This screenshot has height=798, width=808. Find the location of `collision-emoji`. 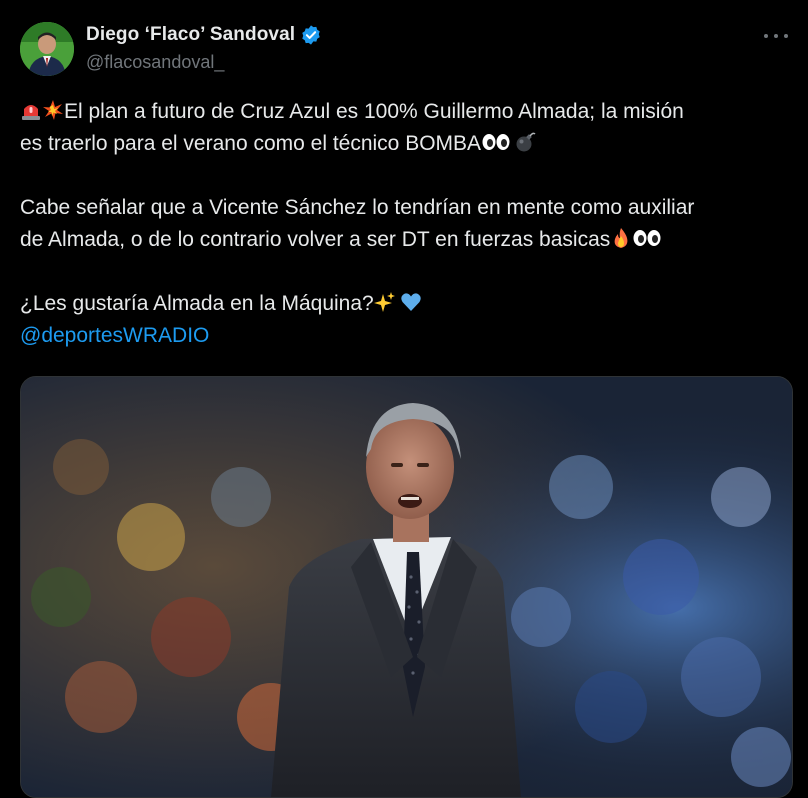

collision-emoji is located at coordinates (53, 110).